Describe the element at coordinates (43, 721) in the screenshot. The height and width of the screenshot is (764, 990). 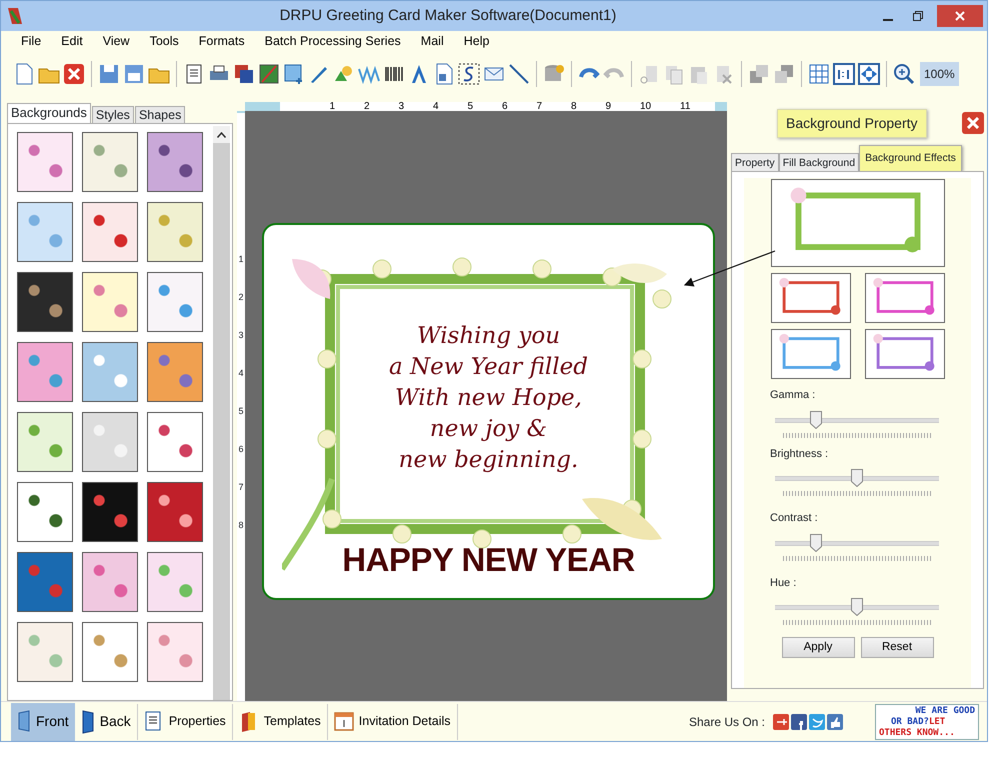
I see `view-tab: Front` at that location.